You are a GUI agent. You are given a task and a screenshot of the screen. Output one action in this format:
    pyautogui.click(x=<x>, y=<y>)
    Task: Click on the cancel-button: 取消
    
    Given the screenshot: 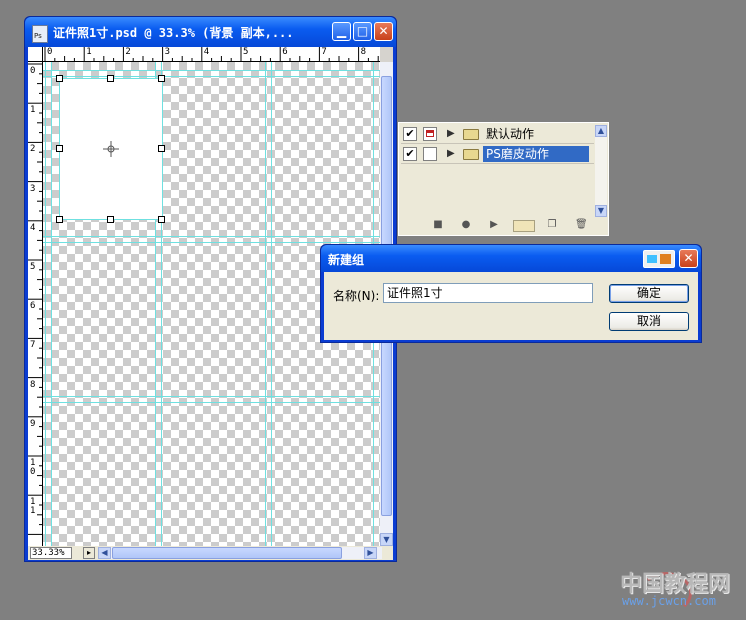 What is the action you would take?
    pyautogui.click(x=649, y=321)
    